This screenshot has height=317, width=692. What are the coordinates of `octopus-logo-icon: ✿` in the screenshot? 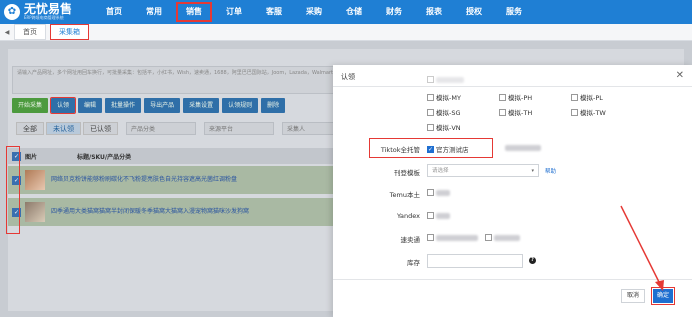 It's located at (12, 12).